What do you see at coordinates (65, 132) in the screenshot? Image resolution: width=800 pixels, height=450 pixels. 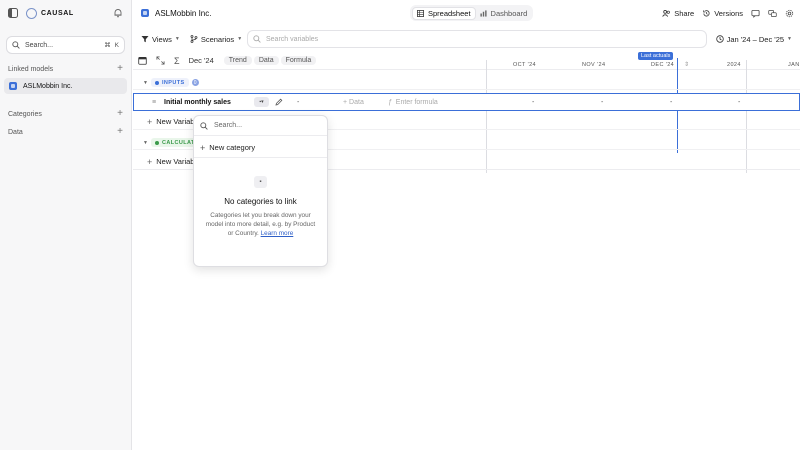 I see `data-section: Data +` at bounding box center [65, 132].